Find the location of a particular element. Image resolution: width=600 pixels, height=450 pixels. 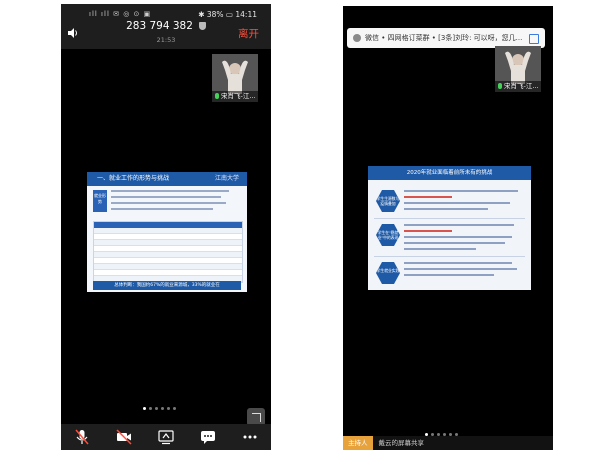

more-icon is located at coordinates (250, 437).